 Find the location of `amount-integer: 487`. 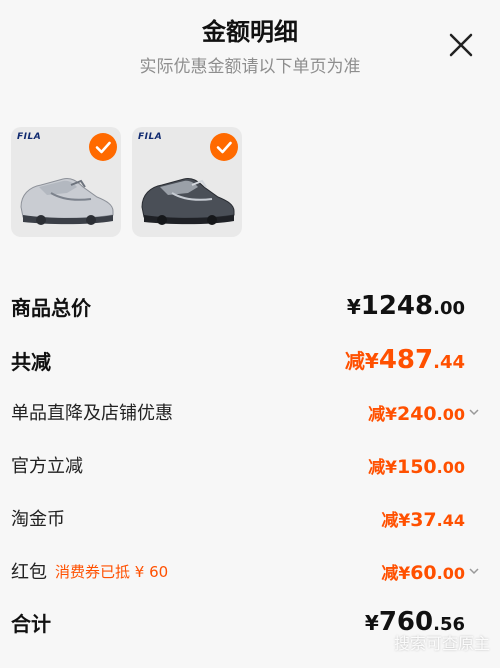

amount-integer: 487 is located at coordinates (406, 360).